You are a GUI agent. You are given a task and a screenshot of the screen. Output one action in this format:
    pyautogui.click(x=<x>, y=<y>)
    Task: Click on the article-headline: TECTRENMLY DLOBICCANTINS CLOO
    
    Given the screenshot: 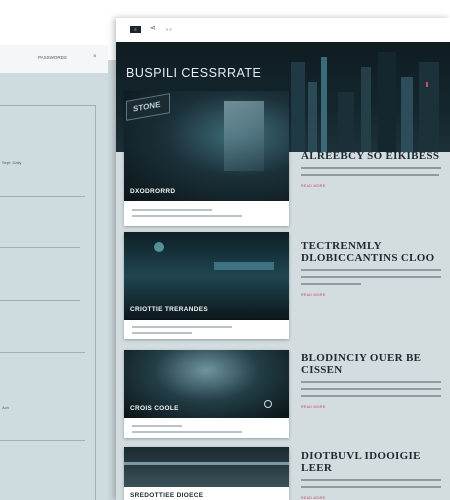 What is the action you would take?
    pyautogui.click(x=375, y=252)
    